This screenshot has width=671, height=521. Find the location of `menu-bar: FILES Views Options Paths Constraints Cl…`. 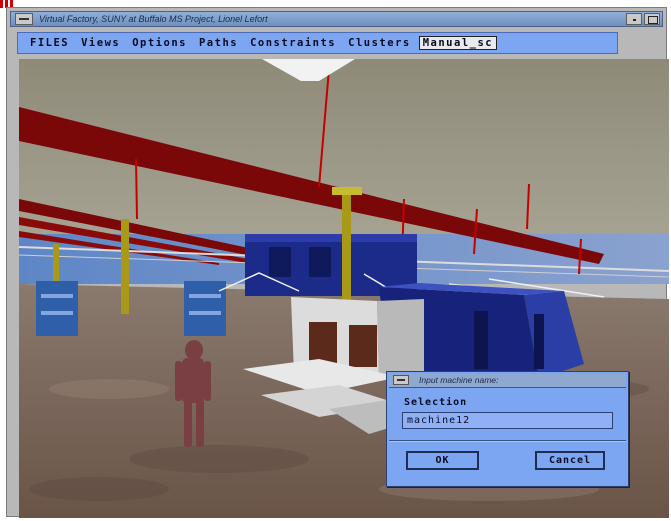

menu-bar: FILES Views Options Paths Constraints Cl… is located at coordinates (317, 43).